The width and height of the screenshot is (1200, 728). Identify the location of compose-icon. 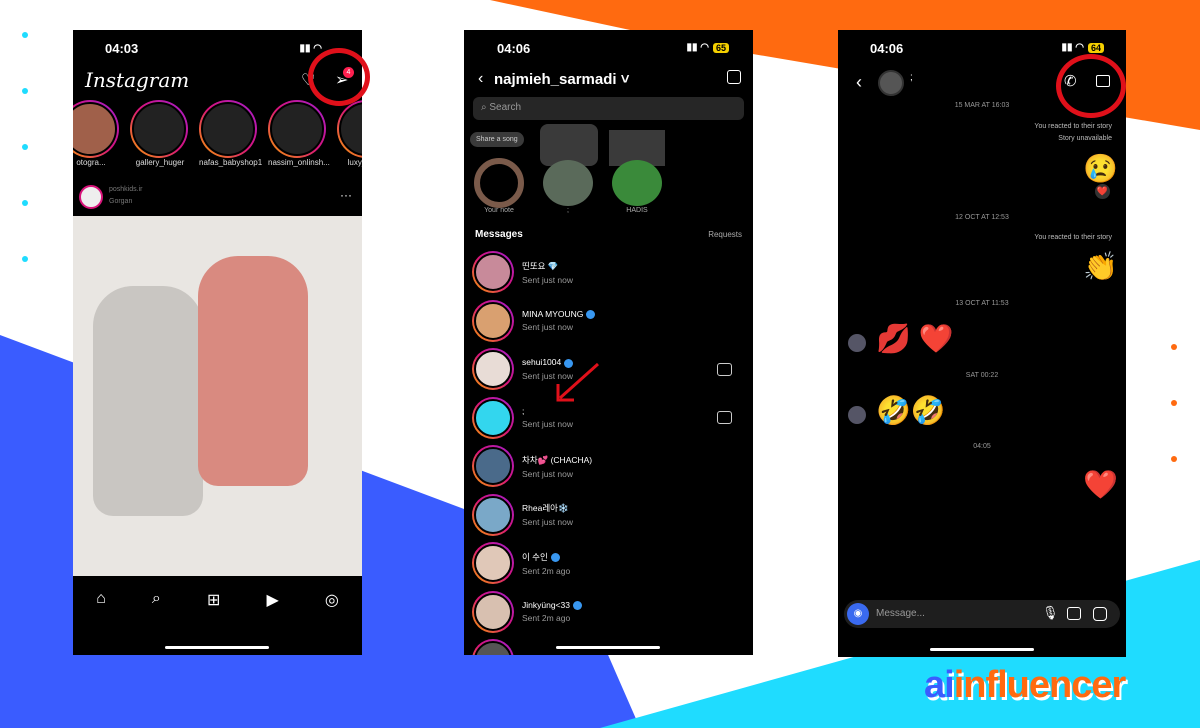
(734, 77).